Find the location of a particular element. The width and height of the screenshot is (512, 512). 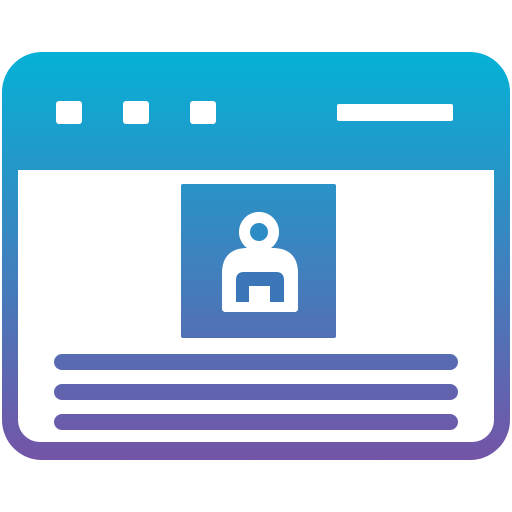

user-head-inner is located at coordinates (259, 232).